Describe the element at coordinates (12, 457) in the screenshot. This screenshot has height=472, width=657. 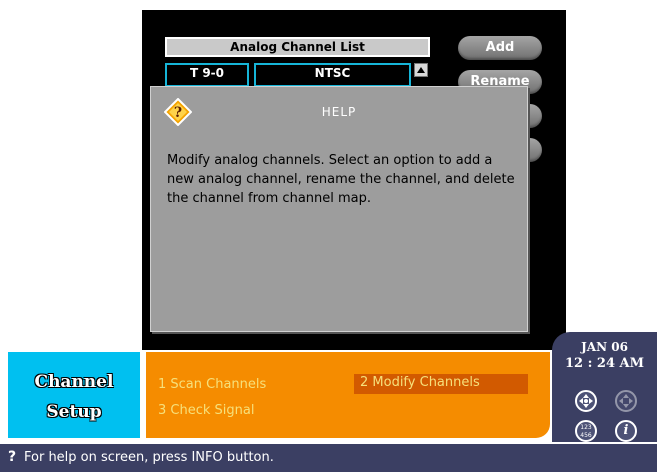
I see `help-question-icon: ?` at that location.